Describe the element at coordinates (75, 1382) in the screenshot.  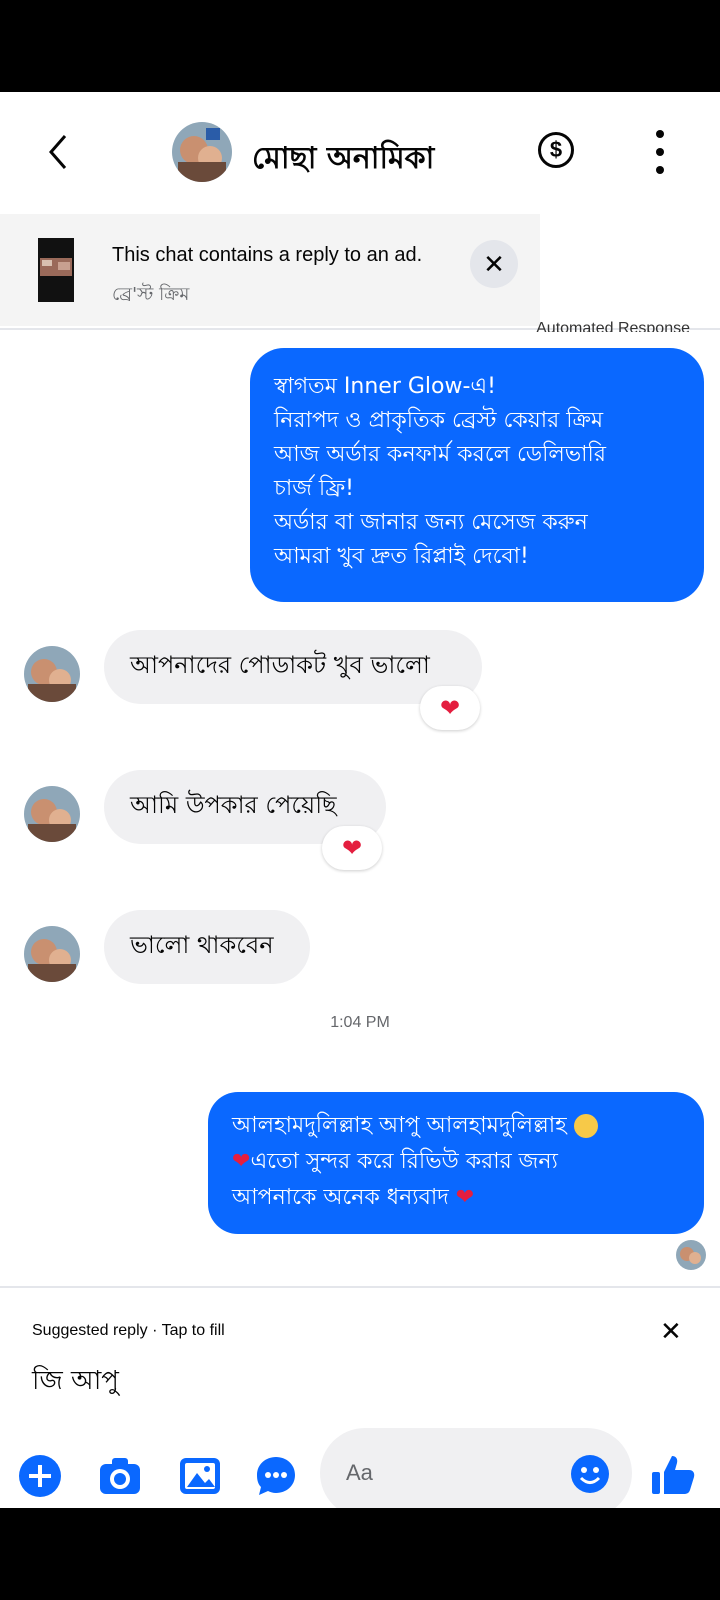
I see `suggested-reply-text: জি আপু` at that location.